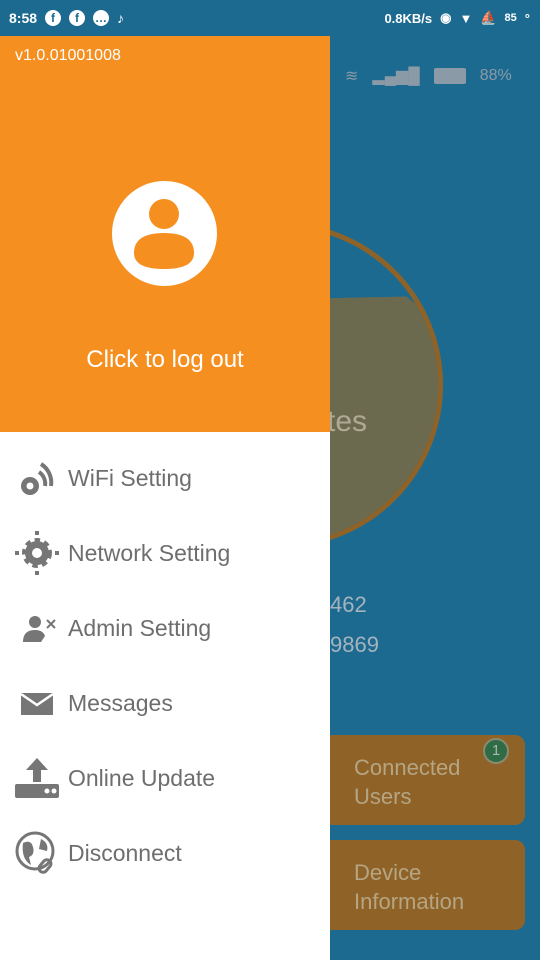  What do you see at coordinates (352, 76) in the screenshot?
I see `wifi-icon: ≋` at bounding box center [352, 76].